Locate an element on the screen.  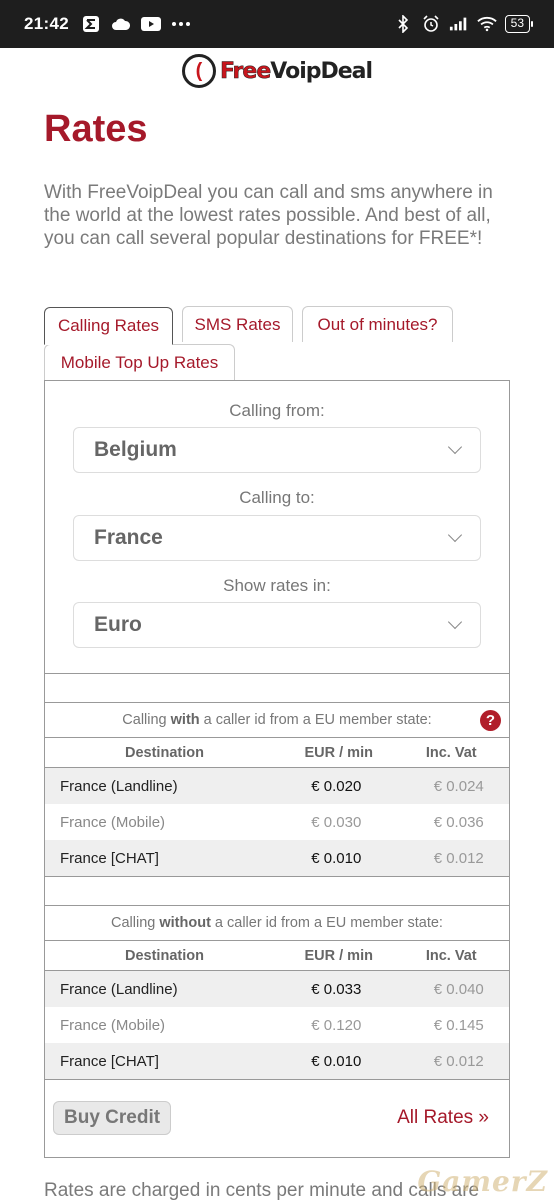
cloud-icon is located at coordinates (121, 24).